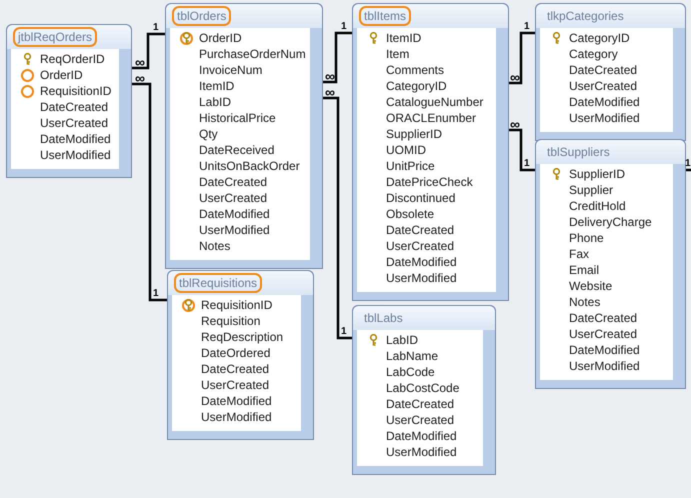  I want to click on field-name: UnitsOnBackOrder, so click(249, 166).